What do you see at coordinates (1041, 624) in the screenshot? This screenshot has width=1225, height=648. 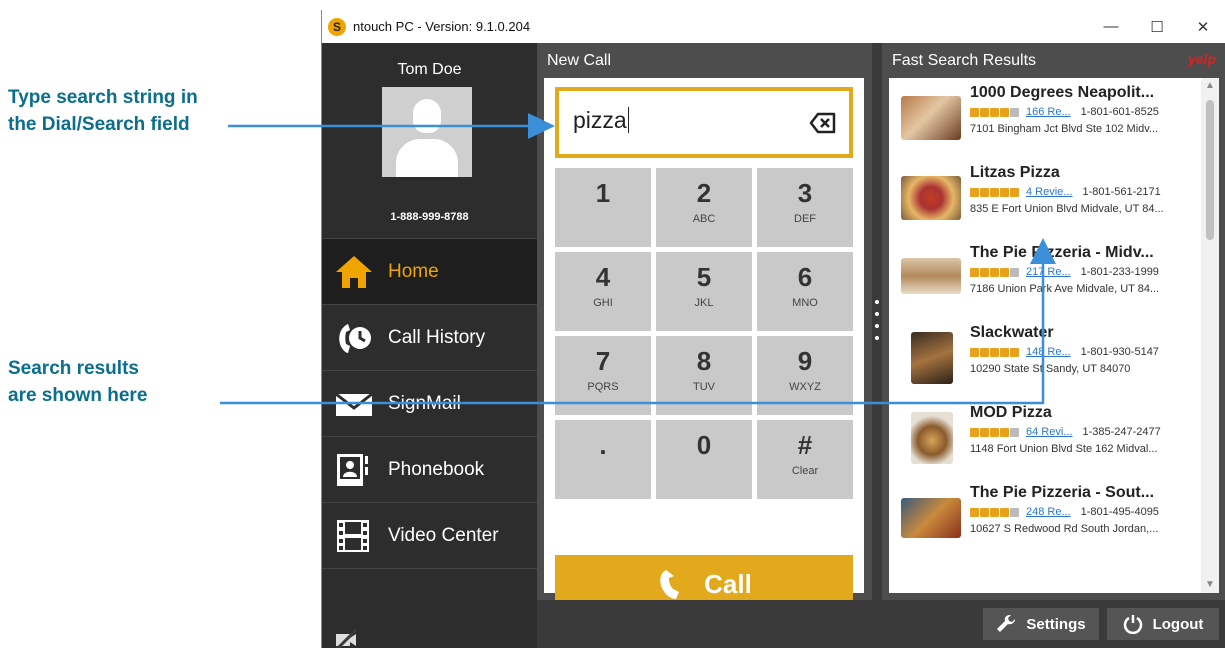 I see `settings-button: Settings` at bounding box center [1041, 624].